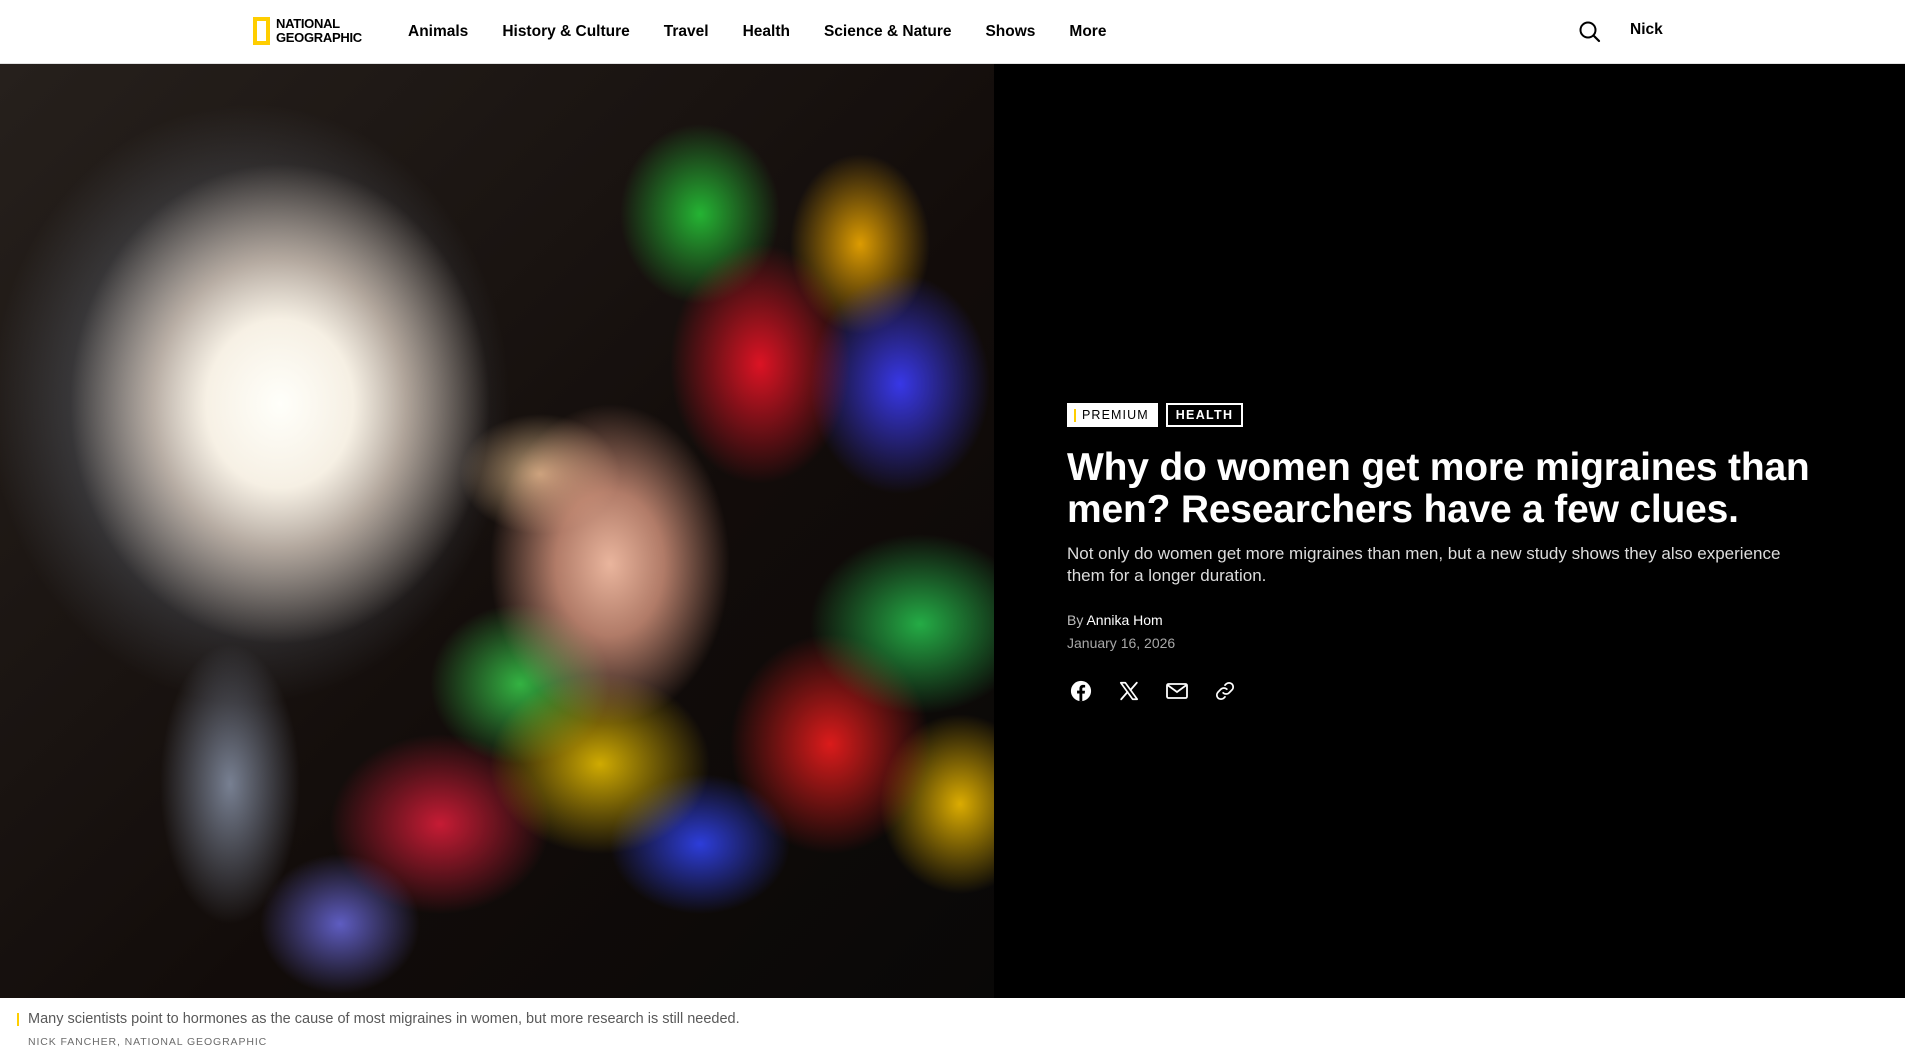 The width and height of the screenshot is (1905, 1064). I want to click on category-tag-health: HEALTH, so click(1204, 415).